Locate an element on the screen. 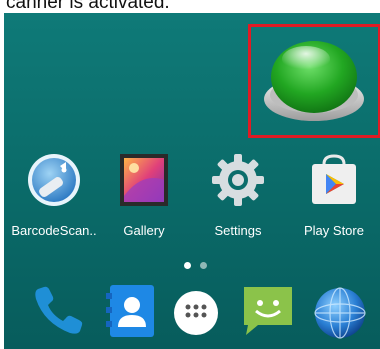 The width and height of the screenshot is (380, 349). app-label: Settings is located at coordinates (238, 230).